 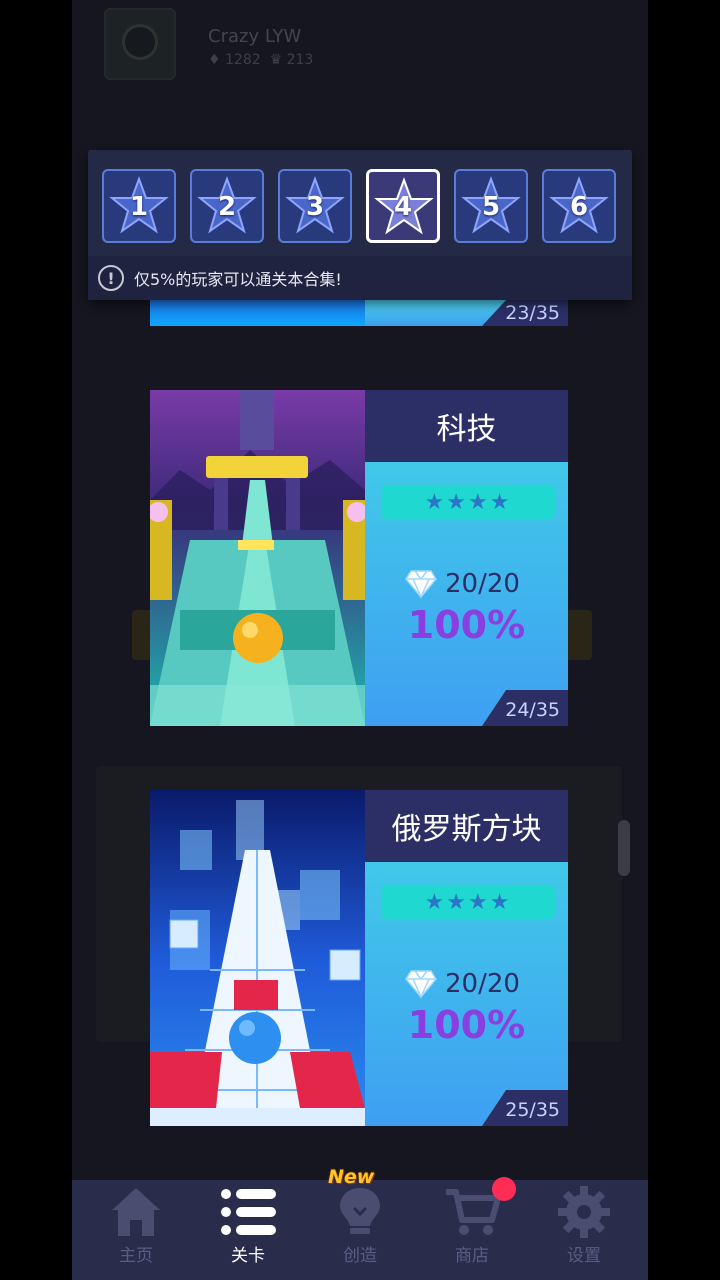 What do you see at coordinates (238, 279) in the screenshot?
I see `notice-text: 仅5%的玩家可以通关本合集!` at bounding box center [238, 279].